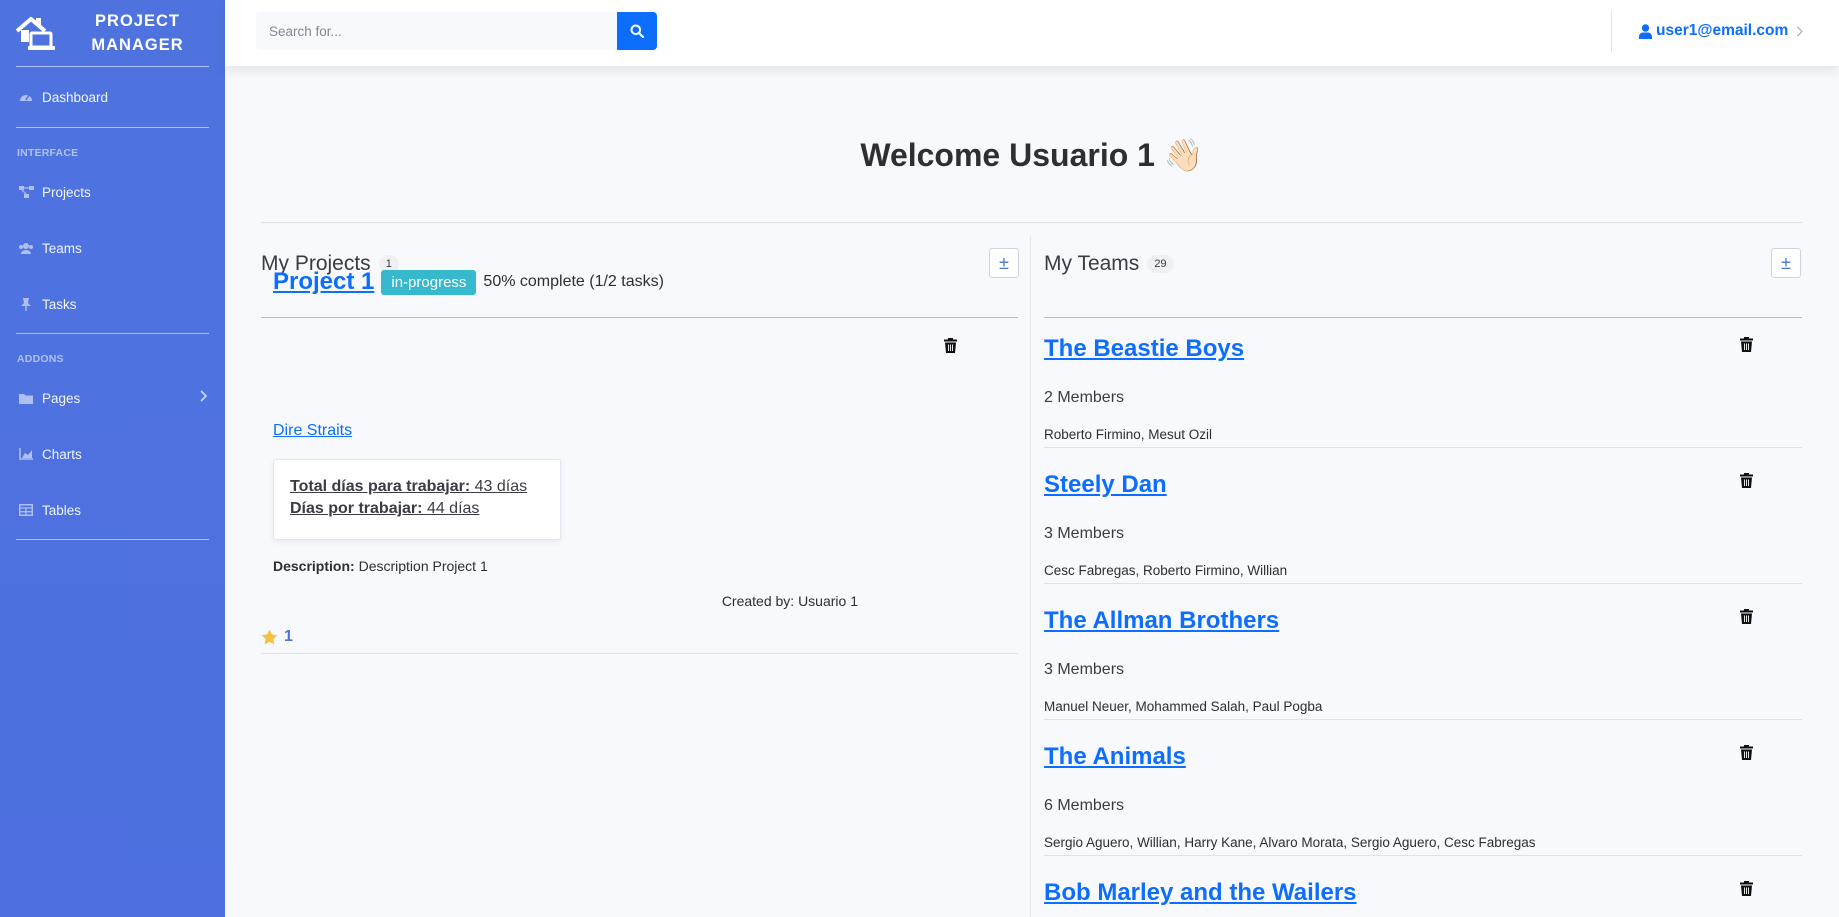 The height and width of the screenshot is (917, 1839). Describe the element at coordinates (1004, 263) in the screenshot. I see `add-project-button: ±` at that location.